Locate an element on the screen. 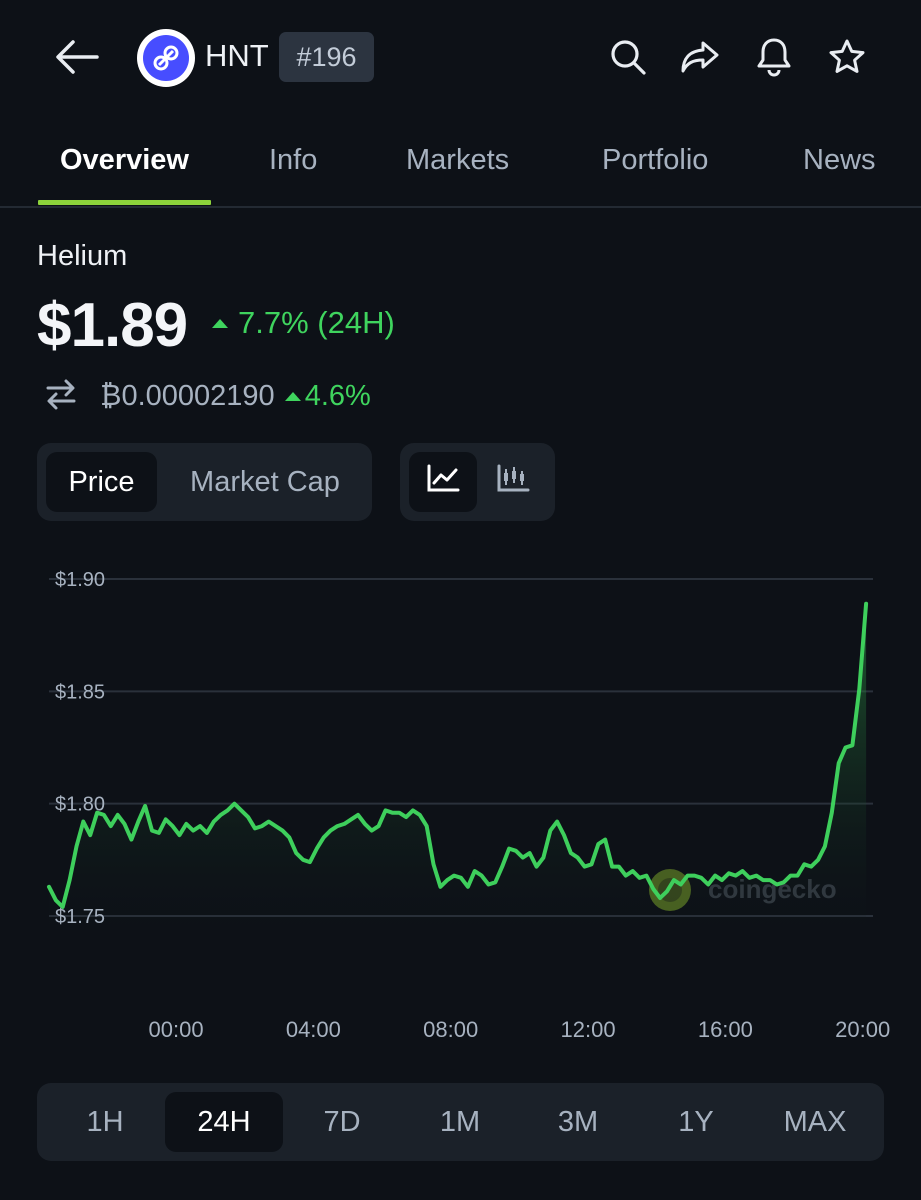 The height and width of the screenshot is (1200, 921). btc-price-change: 4.6% is located at coordinates (327, 396).